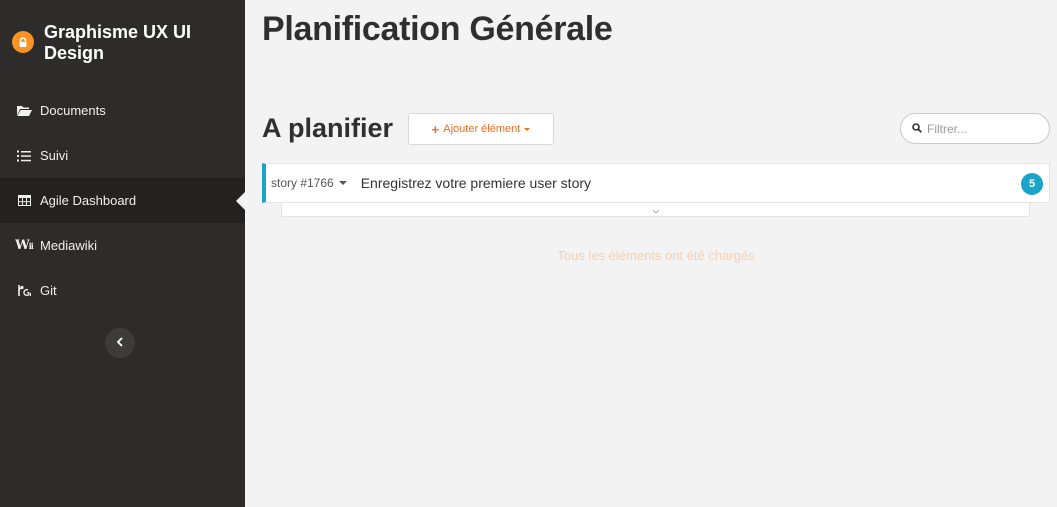 This screenshot has width=1057, height=507. What do you see at coordinates (656, 255) in the screenshot?
I see `all-items-loaded-text: Tous les éléments ont été chargés` at bounding box center [656, 255].